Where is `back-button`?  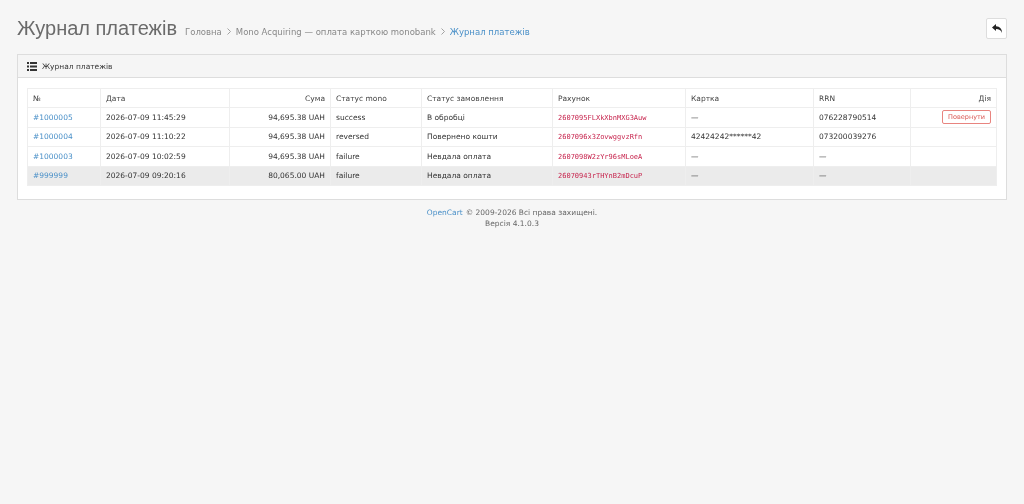
back-button is located at coordinates (996, 28).